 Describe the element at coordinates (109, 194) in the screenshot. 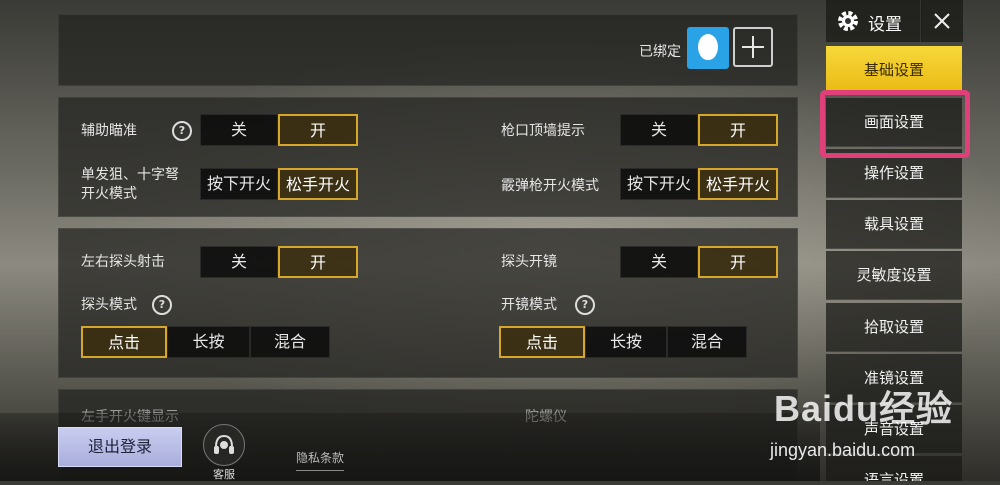

I see `sniper-fire-label-line2: 开火模式` at that location.